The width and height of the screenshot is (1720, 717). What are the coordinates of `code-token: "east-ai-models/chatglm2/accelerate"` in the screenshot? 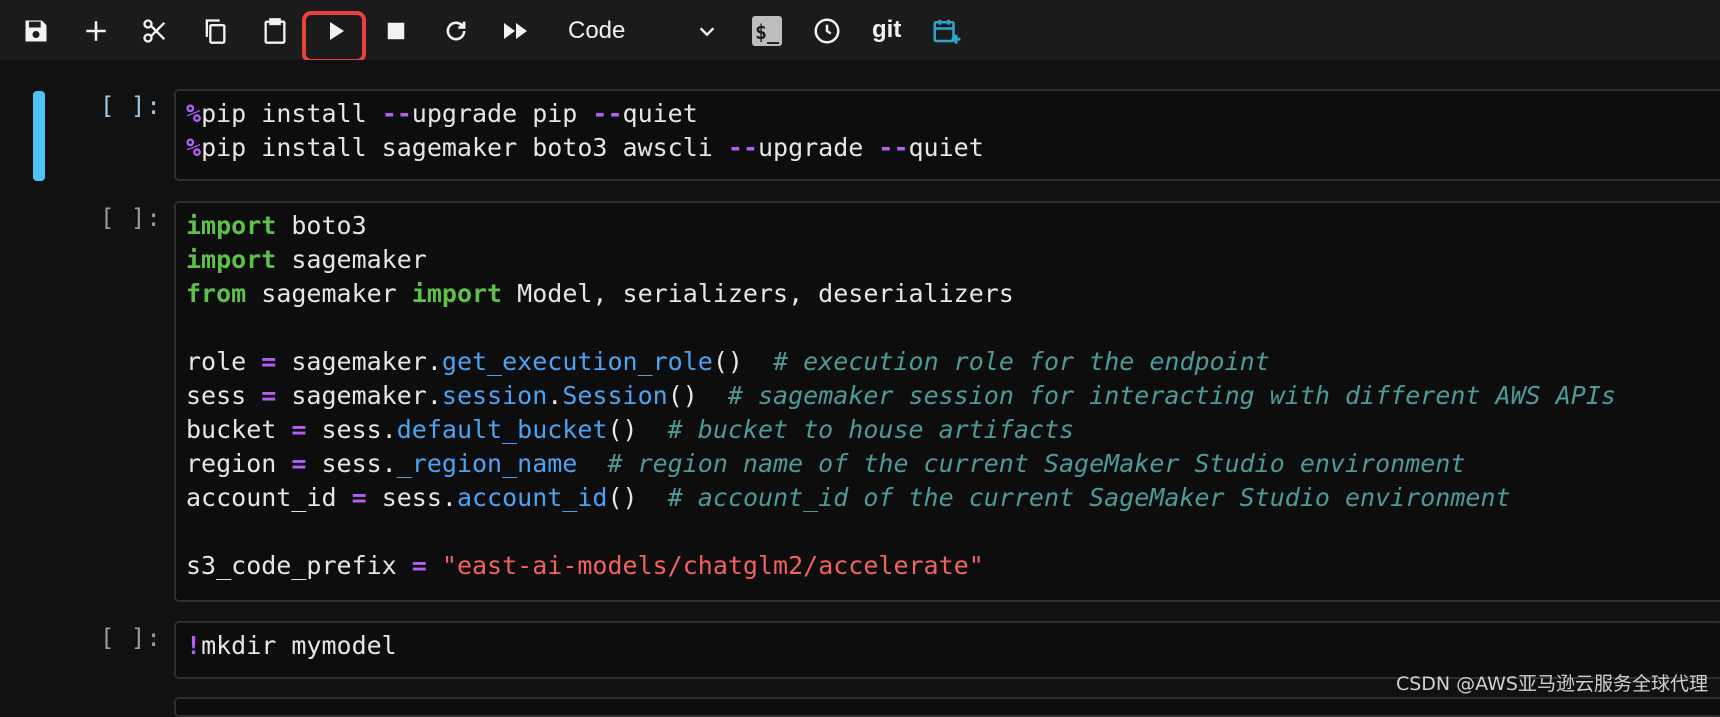 It's located at (713, 565).